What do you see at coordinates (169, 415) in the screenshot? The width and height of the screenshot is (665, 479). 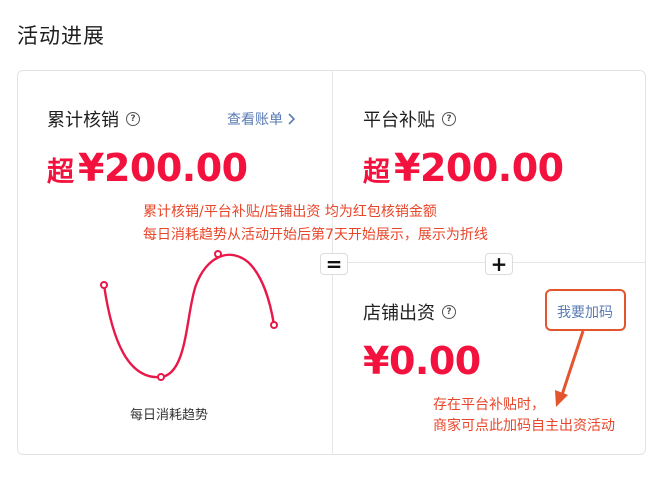 I see `trend-caption: 每日消耗趋势` at bounding box center [169, 415].